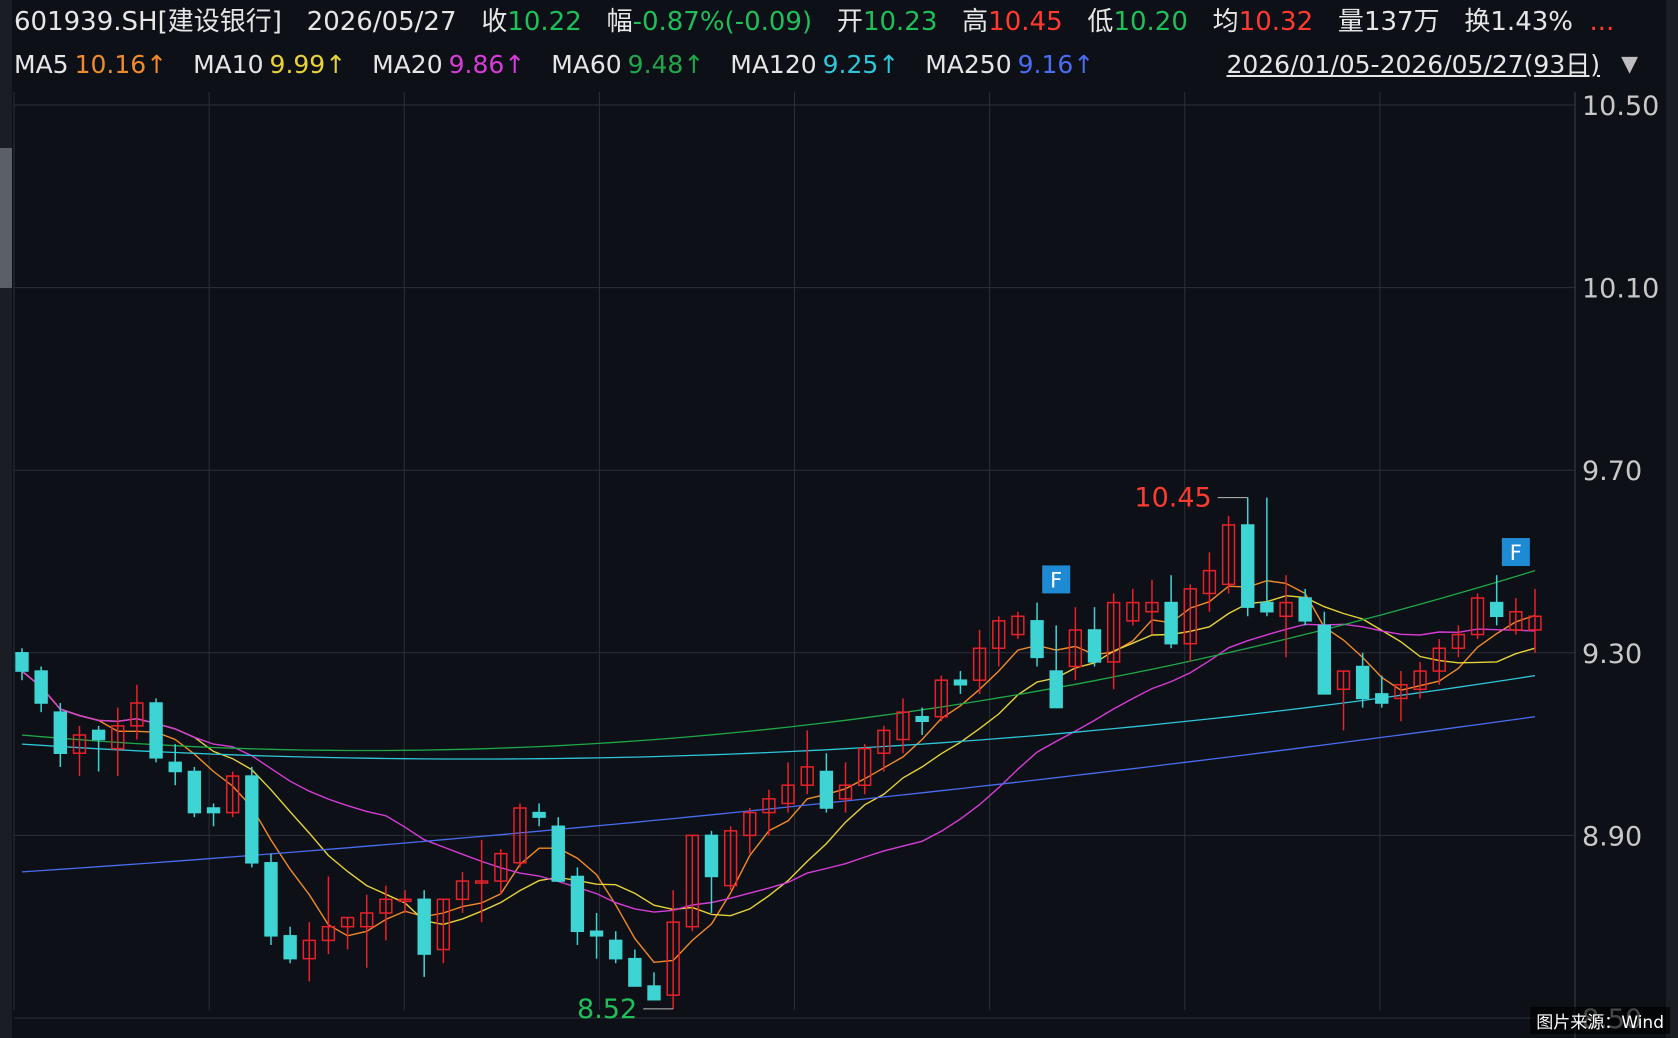 The image size is (1678, 1038). Describe the element at coordinates (1612, 654) in the screenshot. I see `y-tick-label: 9.30` at that location.